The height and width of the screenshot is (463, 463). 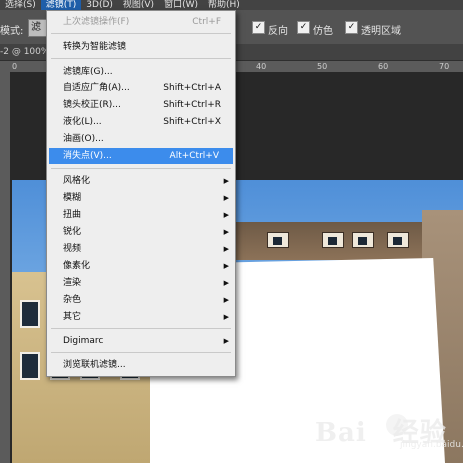 What do you see at coordinates (5, 267) in the screenshot?
I see `vertical-ruler` at bounding box center [5, 267].